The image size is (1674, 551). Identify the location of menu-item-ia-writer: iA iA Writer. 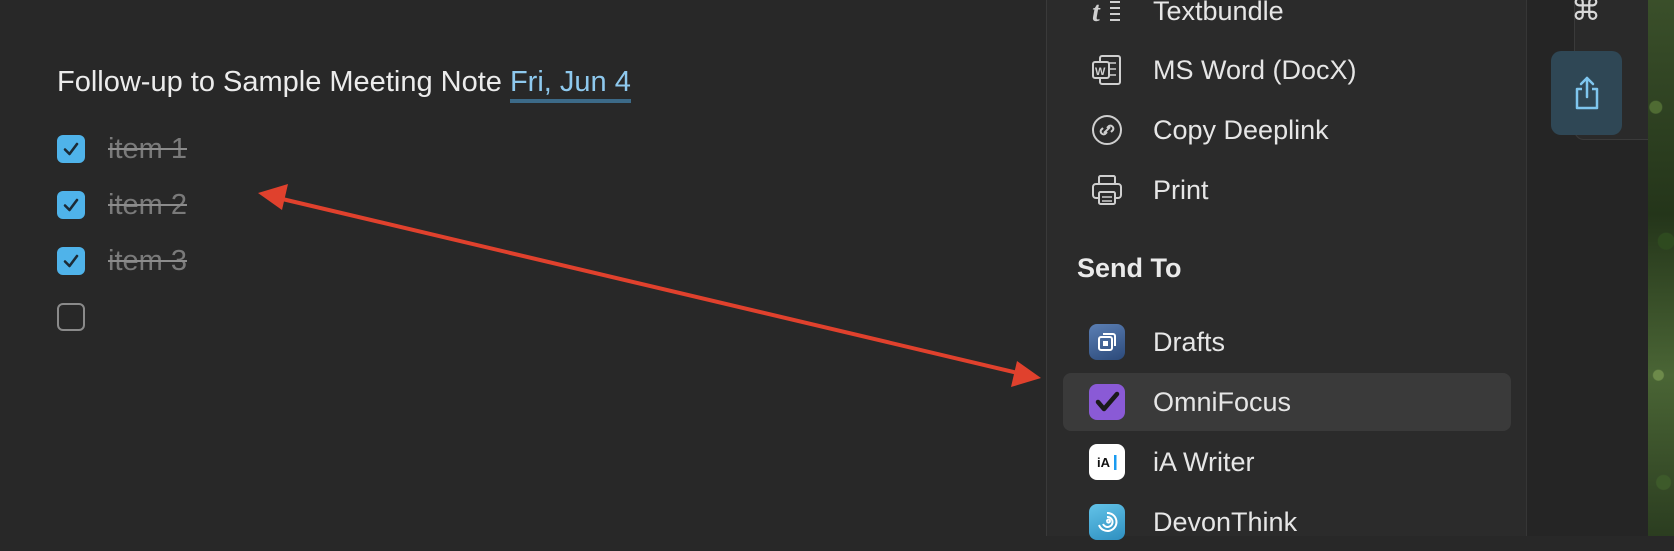
(1287, 462).